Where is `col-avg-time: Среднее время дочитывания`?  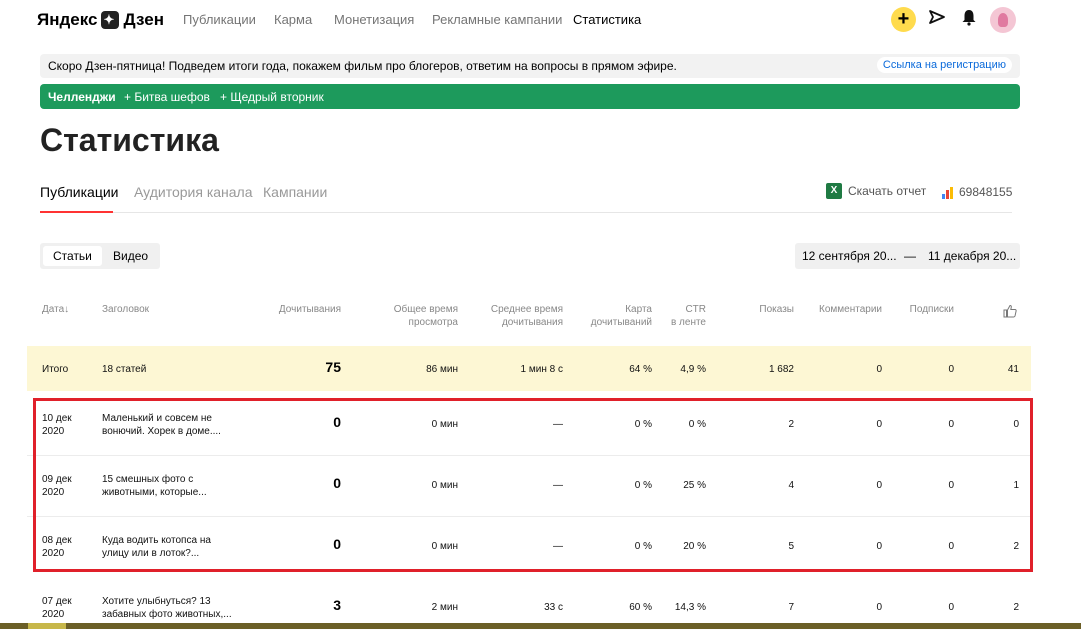 col-avg-time: Среднее время дочитывания is located at coordinates (518, 316).